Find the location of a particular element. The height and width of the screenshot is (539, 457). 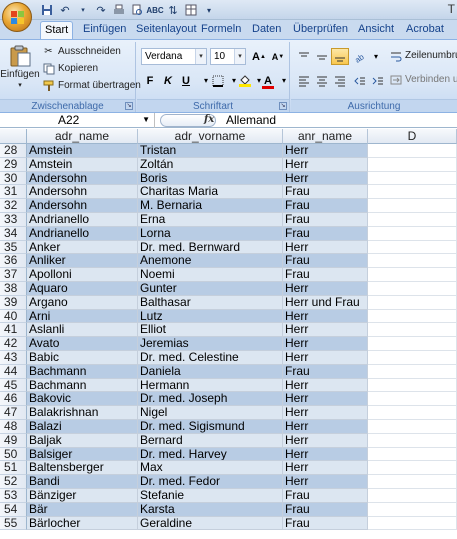

increase-indent-icon is located at coordinates (378, 80).